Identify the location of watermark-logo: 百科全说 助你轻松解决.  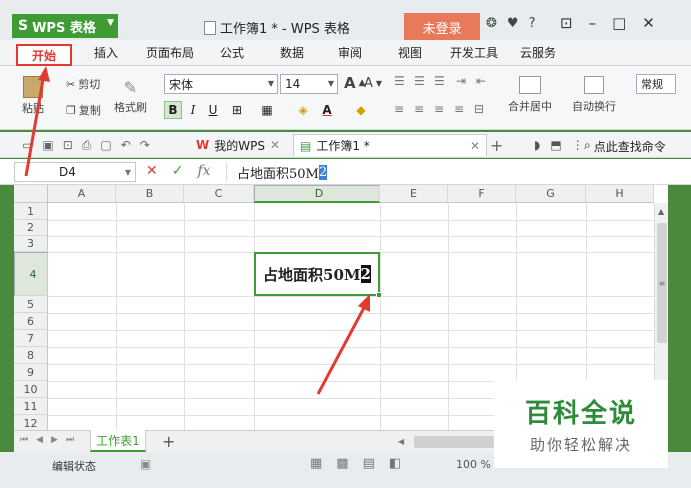
(581, 424).